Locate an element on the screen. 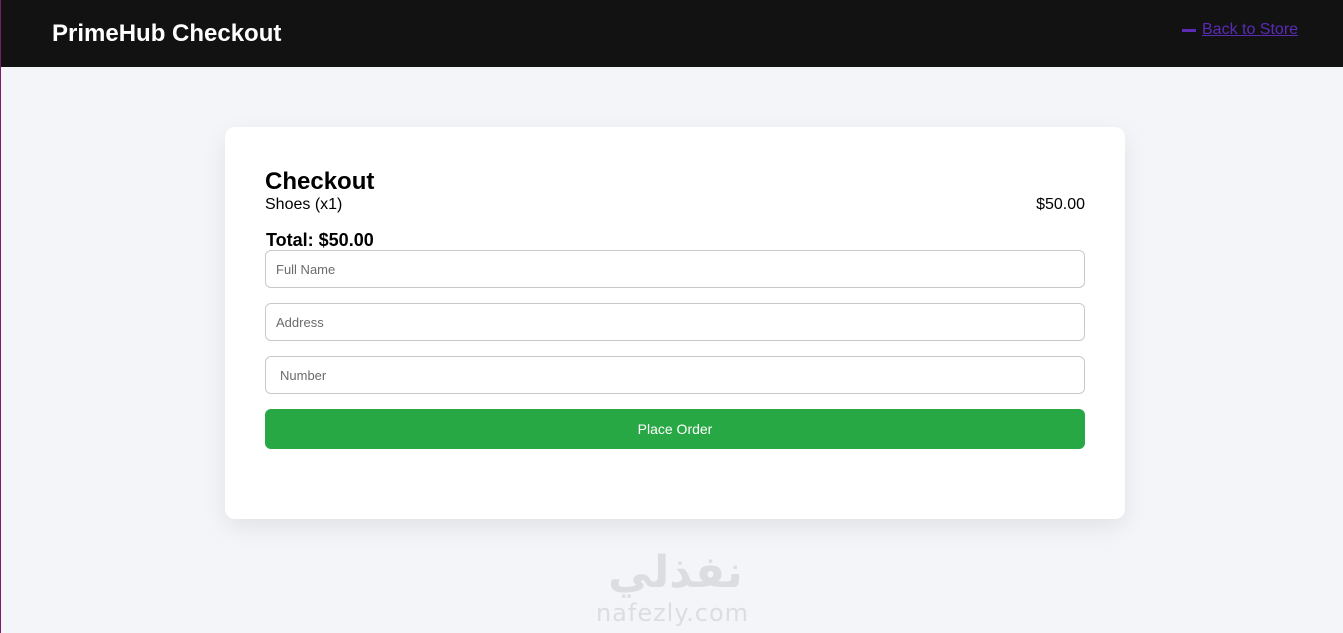  watermark-logo: نفذلي nafezly.com is located at coordinates (672, 588).